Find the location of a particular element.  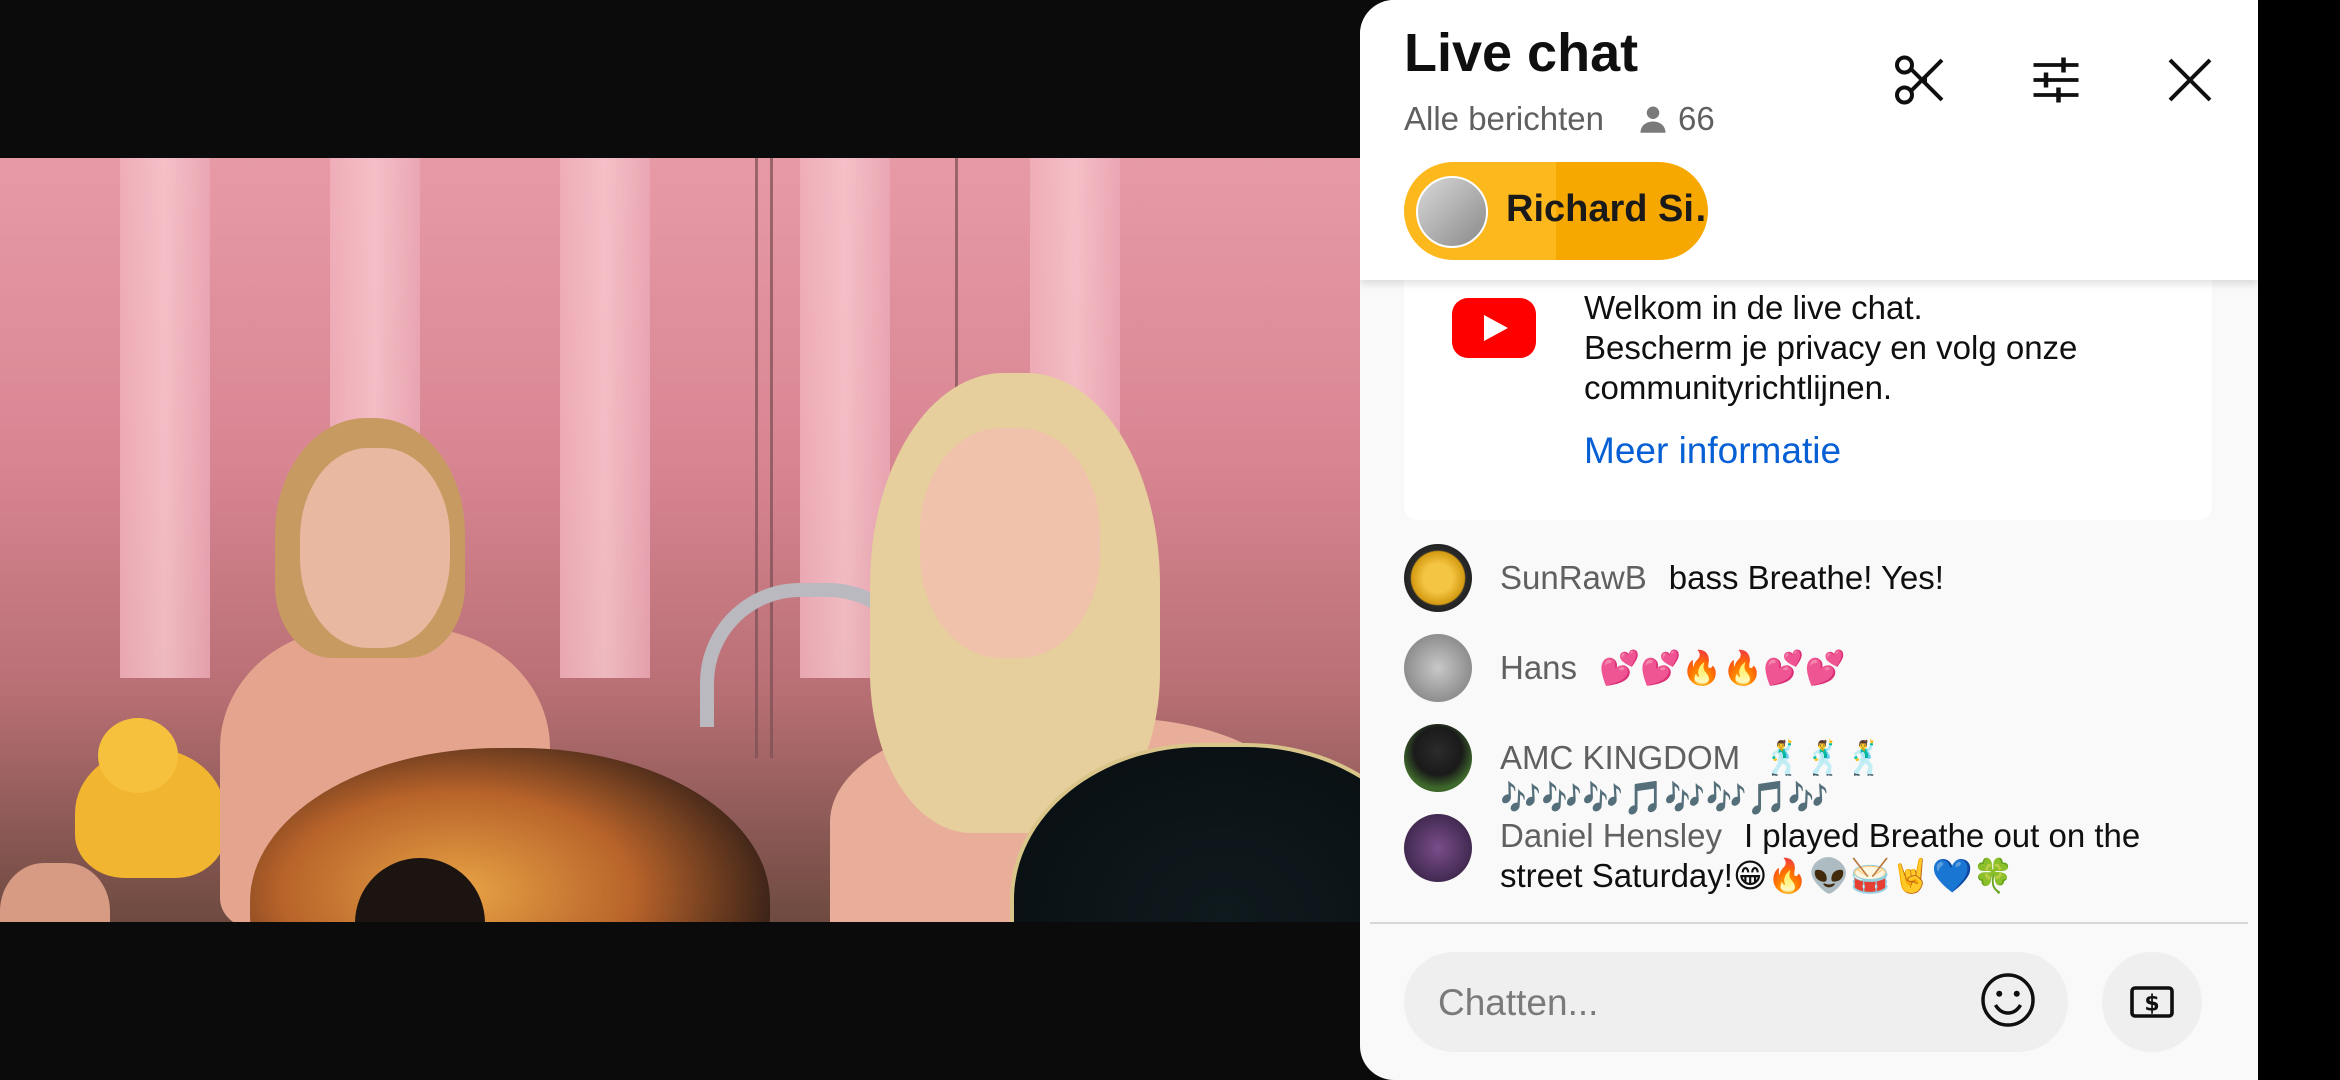

performer-left-face is located at coordinates (375, 548).